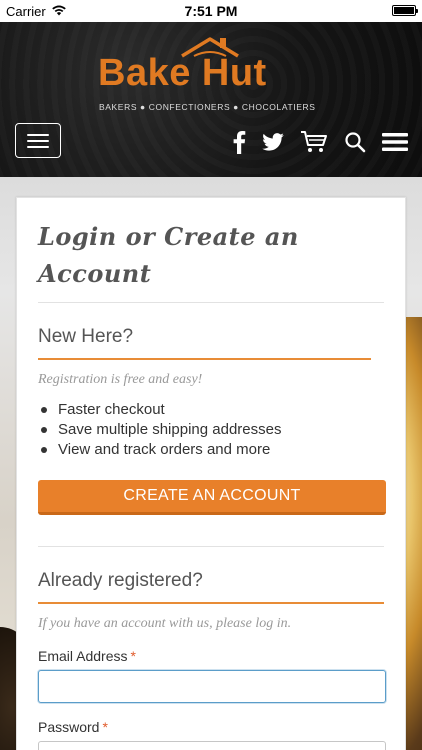 The width and height of the screenshot is (422, 750). What do you see at coordinates (212, 745) in the screenshot?
I see `password-field` at bounding box center [212, 745].